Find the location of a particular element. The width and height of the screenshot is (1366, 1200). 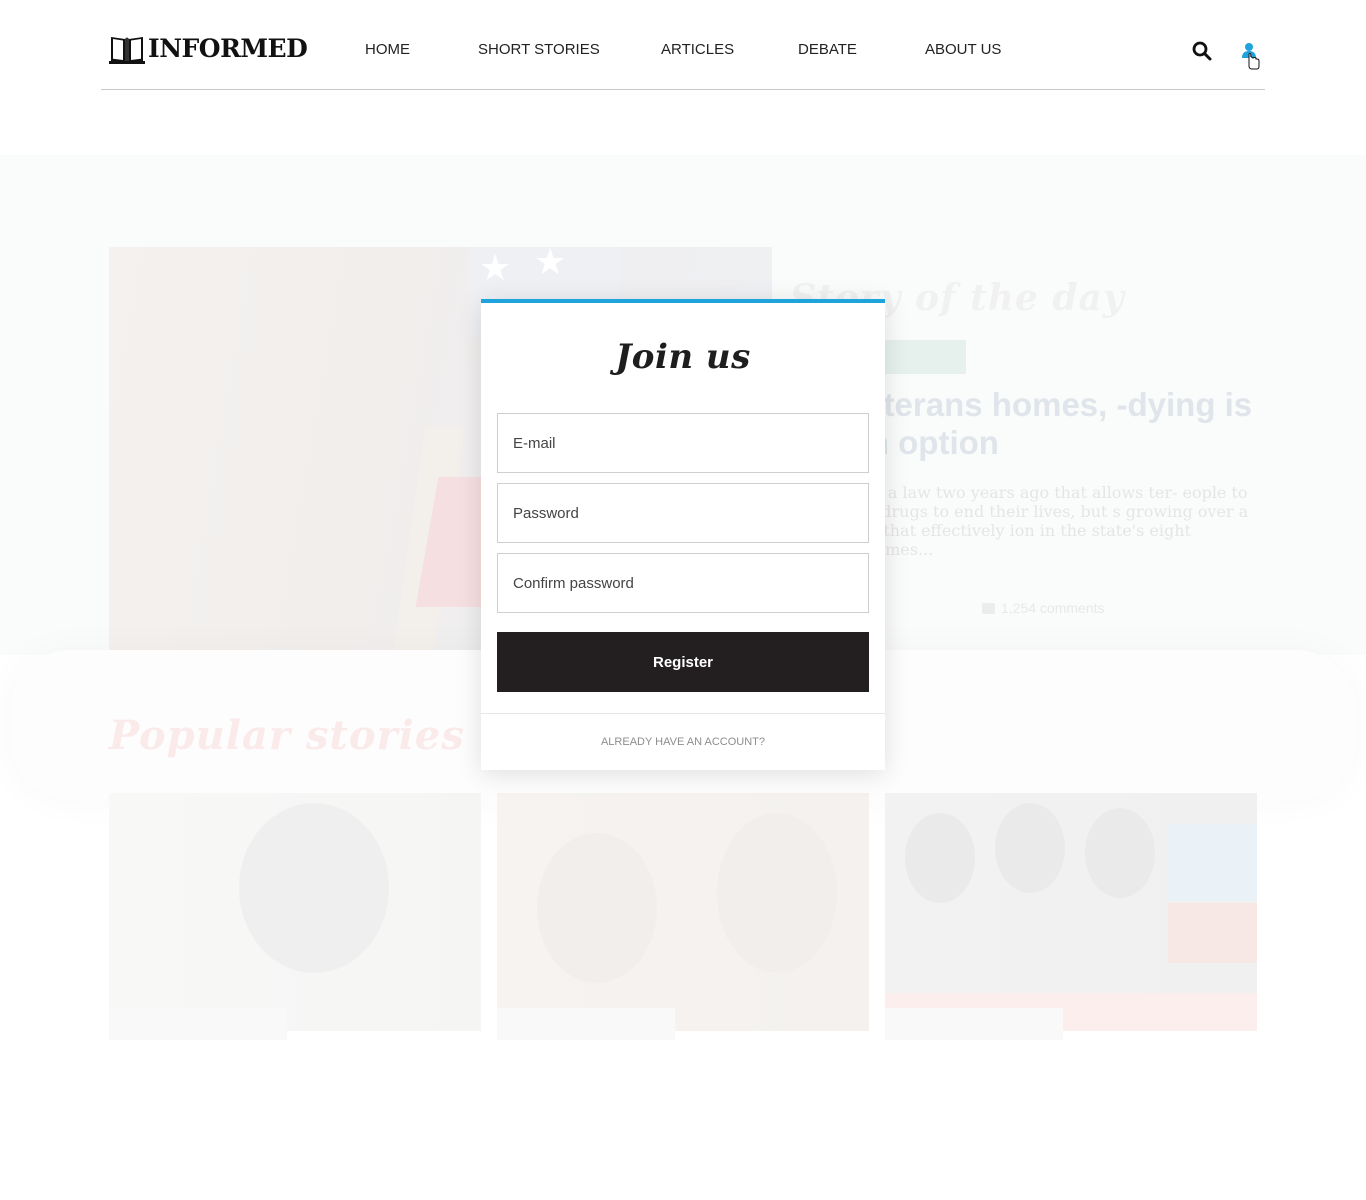

record-label-stripe is located at coordinates (1212, 933).